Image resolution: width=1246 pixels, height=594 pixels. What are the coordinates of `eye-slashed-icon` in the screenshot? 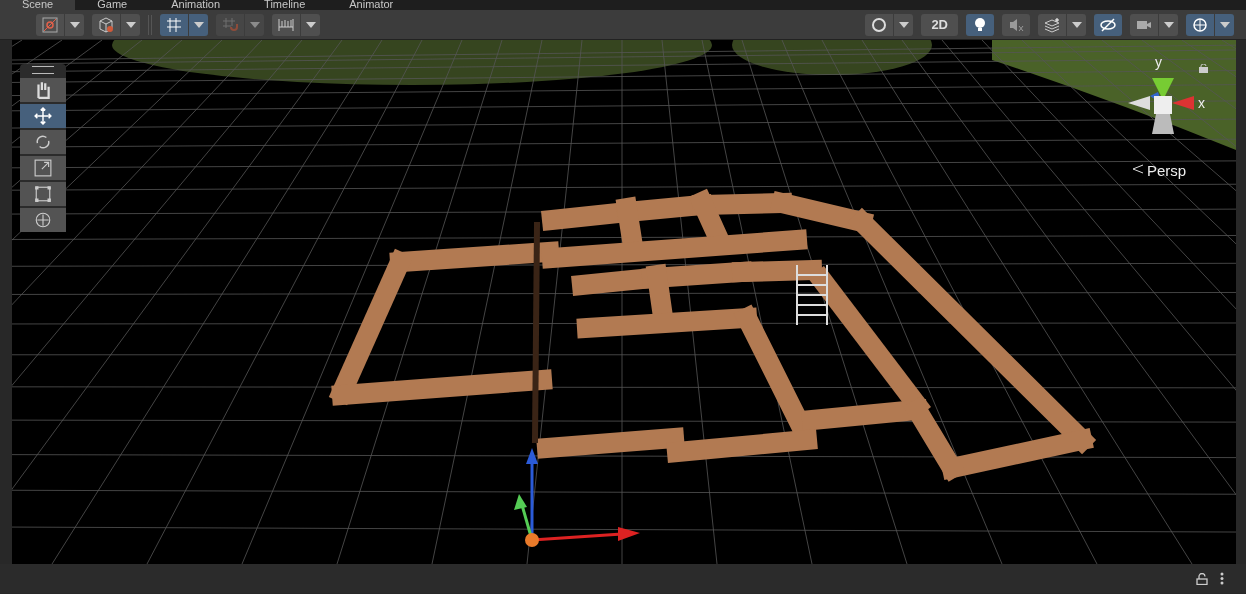 It's located at (1108, 24).